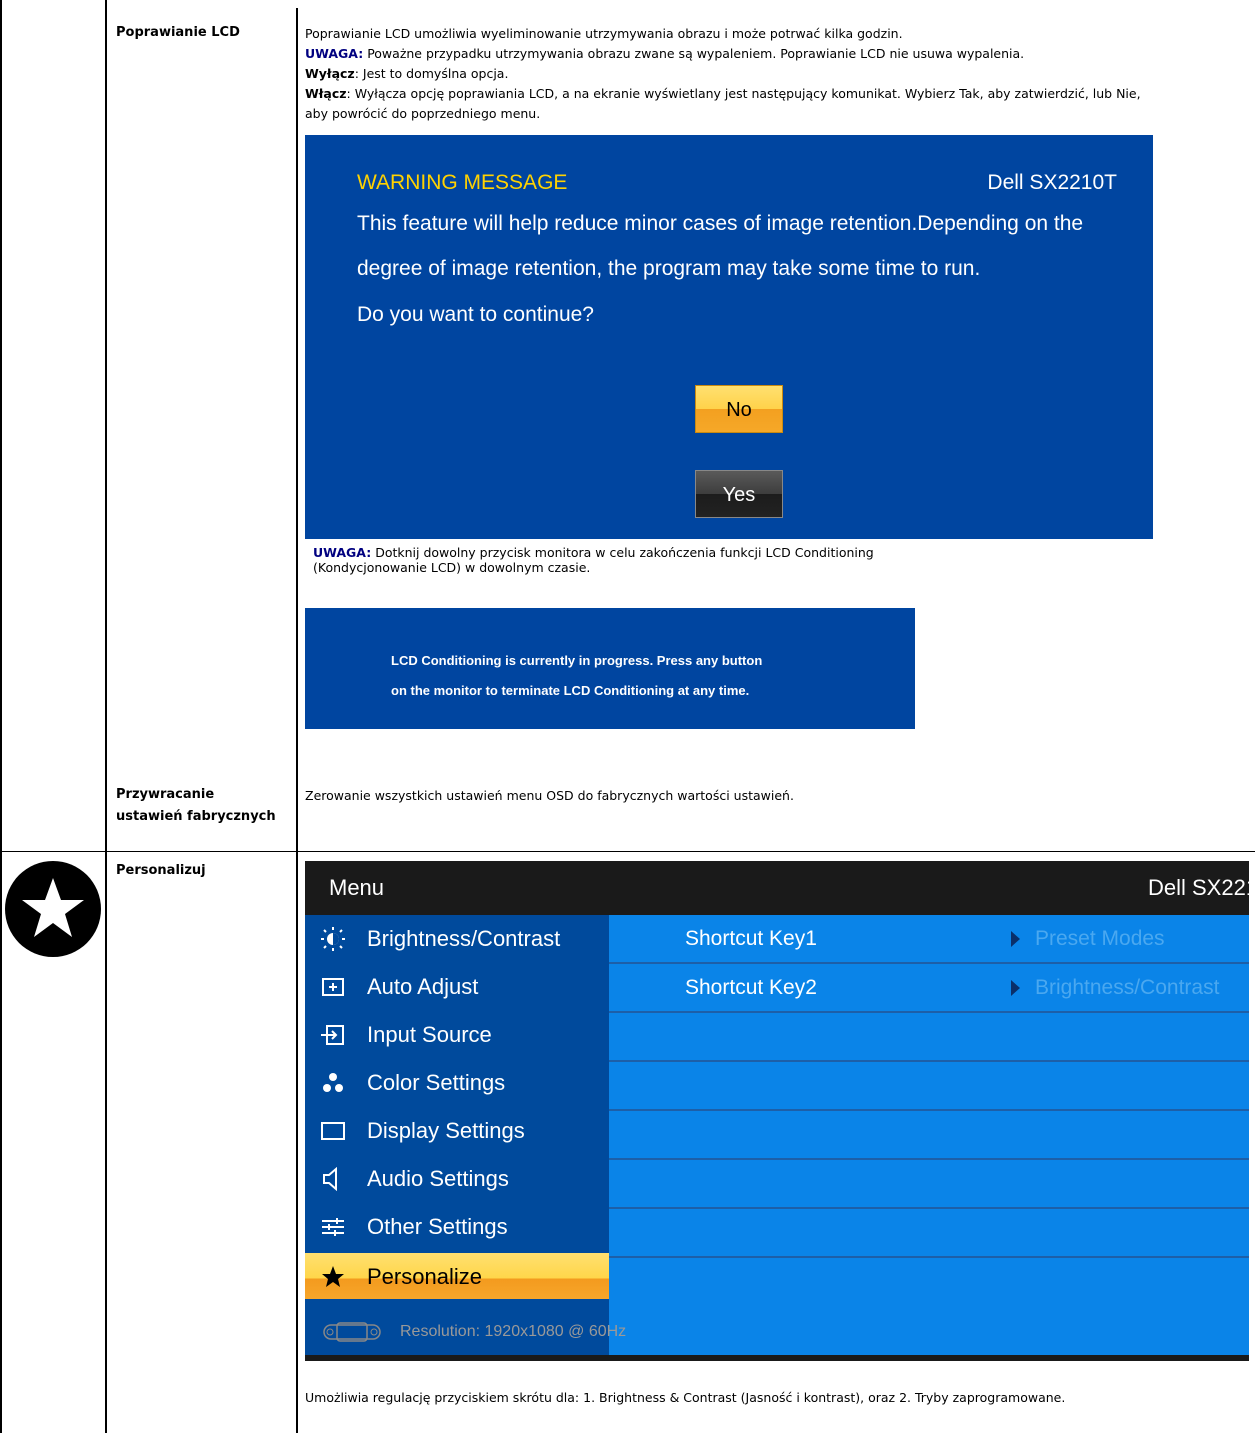 The width and height of the screenshot is (1255, 1433). What do you see at coordinates (436, 1082) in the screenshot?
I see `menu-item-label: Color Settings` at bounding box center [436, 1082].